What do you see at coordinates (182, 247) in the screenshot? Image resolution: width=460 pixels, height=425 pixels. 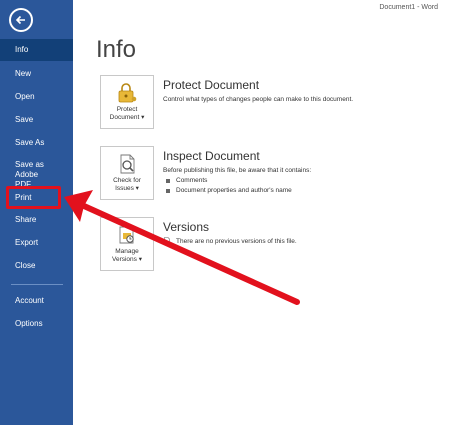 I see `annotation-arrow` at bounding box center [182, 247].